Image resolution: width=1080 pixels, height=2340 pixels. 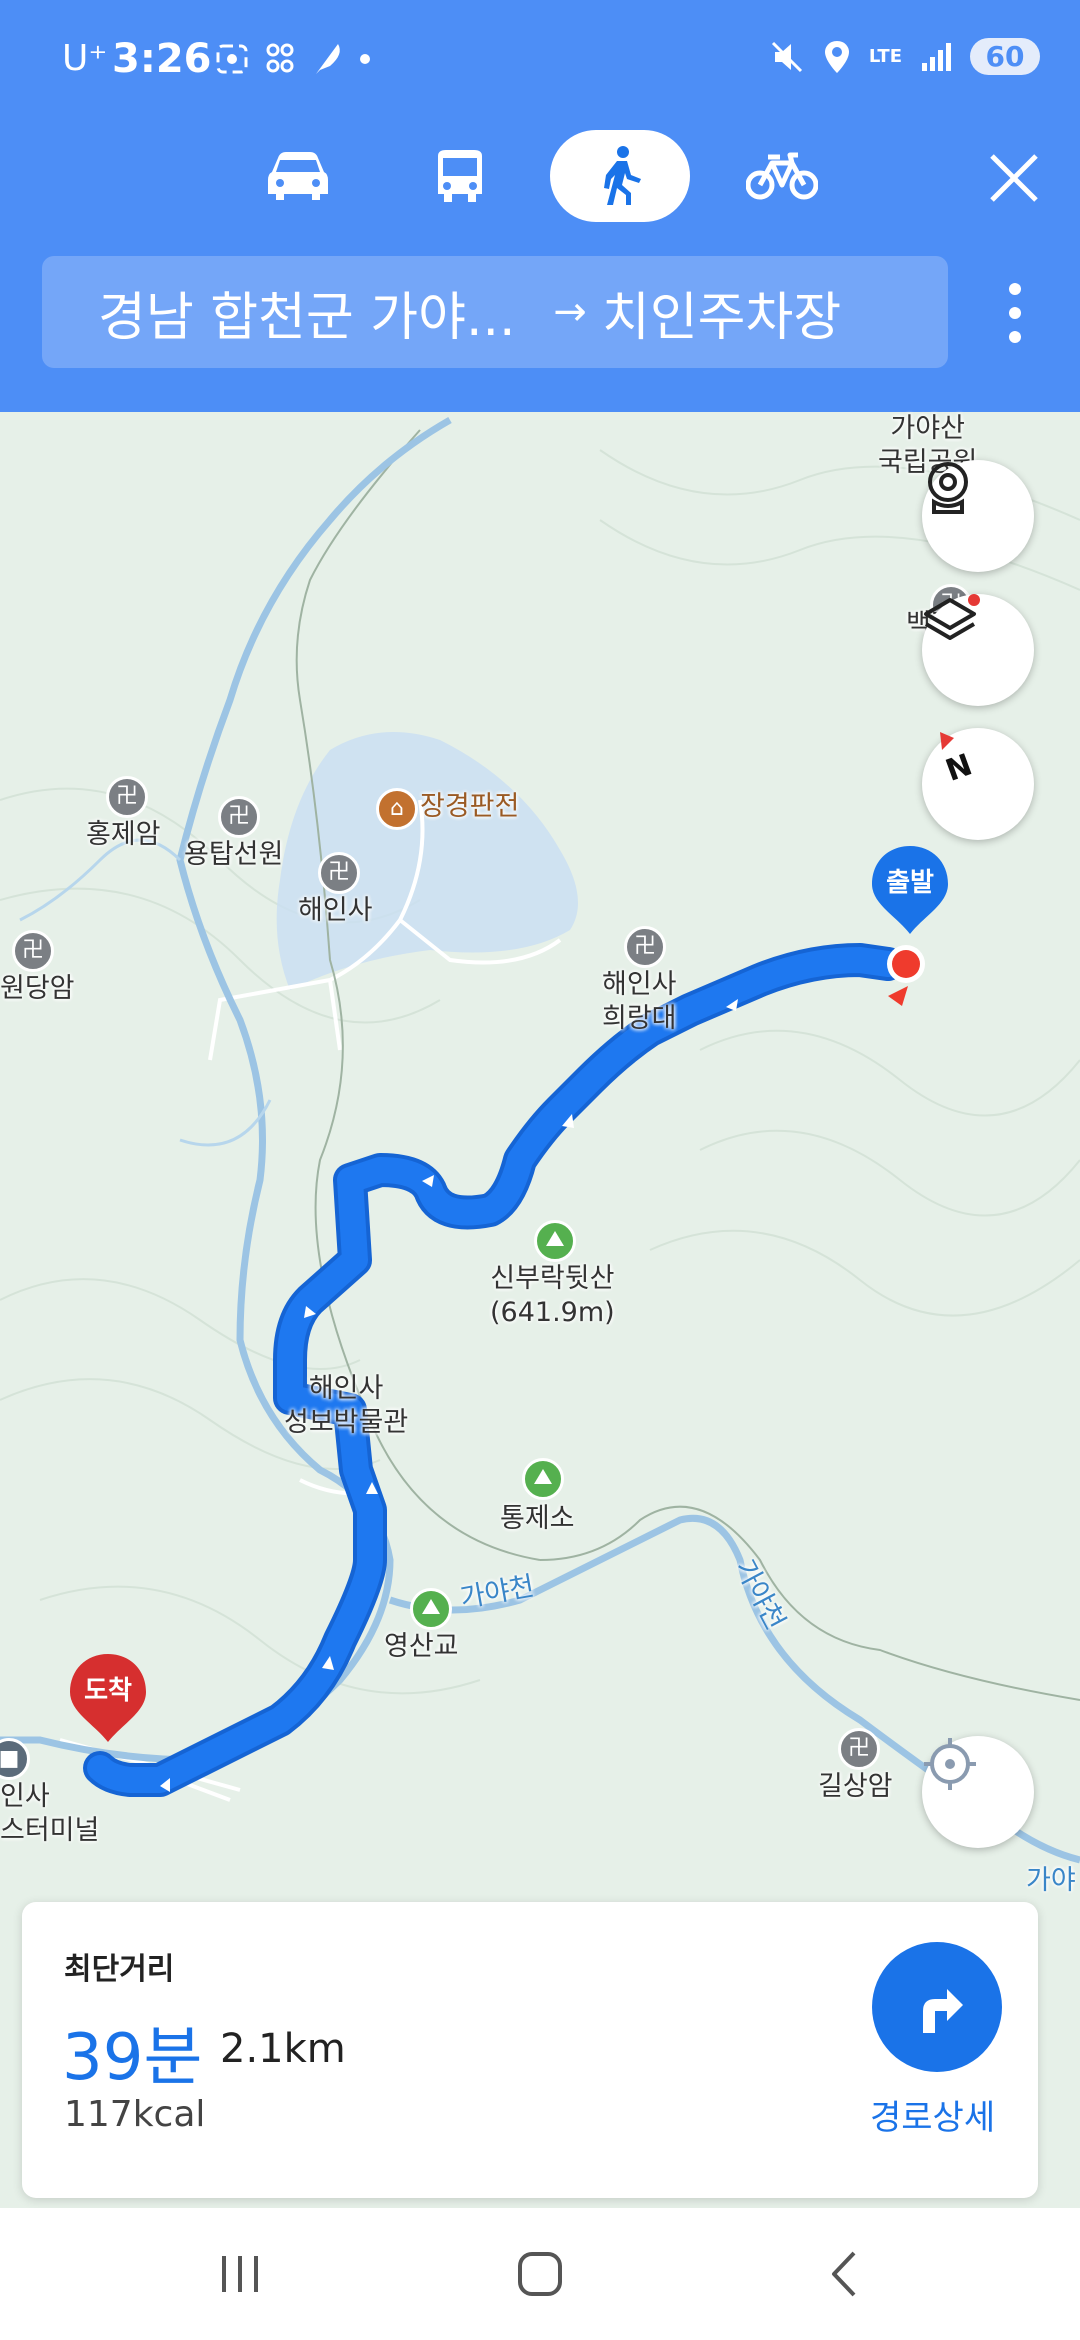 I want to click on route-duration: 39분, so click(x=132, y=2058).